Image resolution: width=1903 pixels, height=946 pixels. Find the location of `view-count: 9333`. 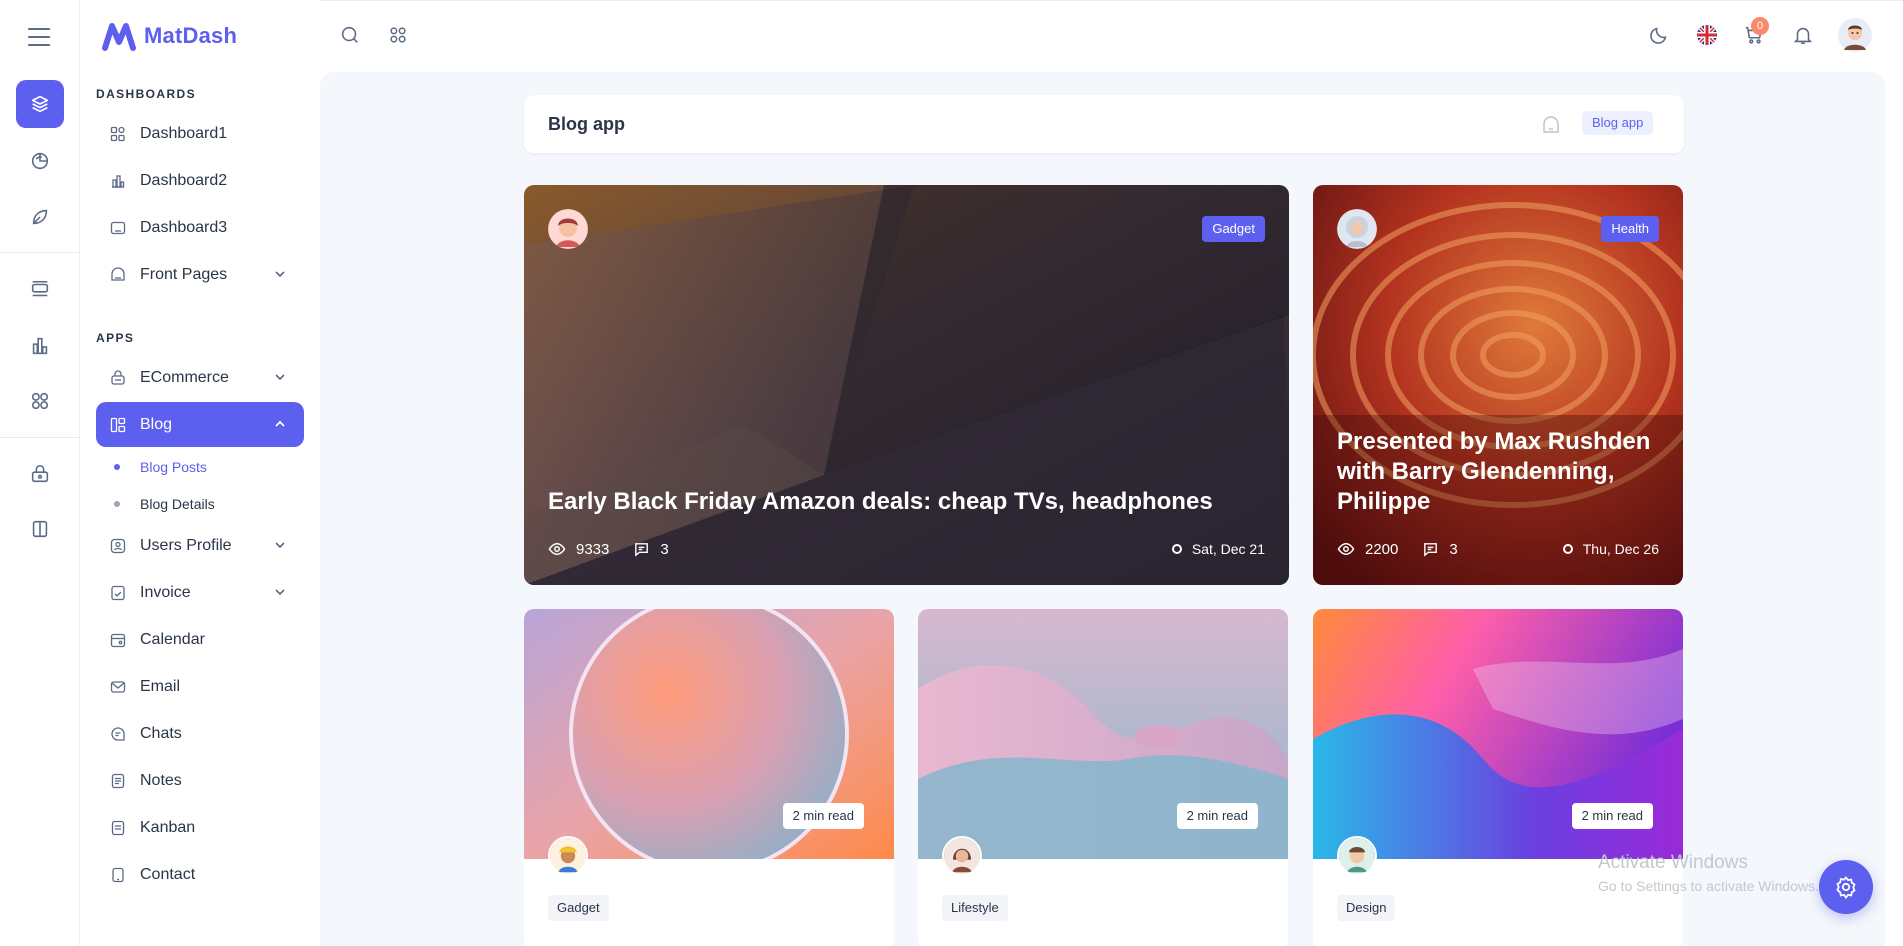

view-count: 9333 is located at coordinates (593, 549).